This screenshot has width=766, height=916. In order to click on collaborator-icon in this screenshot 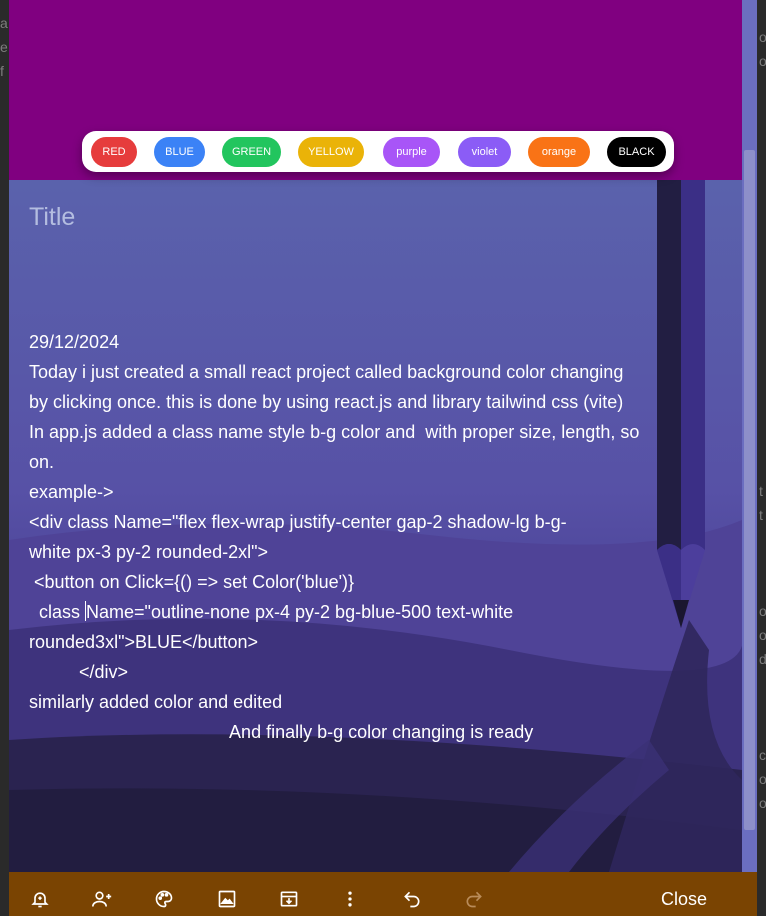, I will do `click(102, 899)`.